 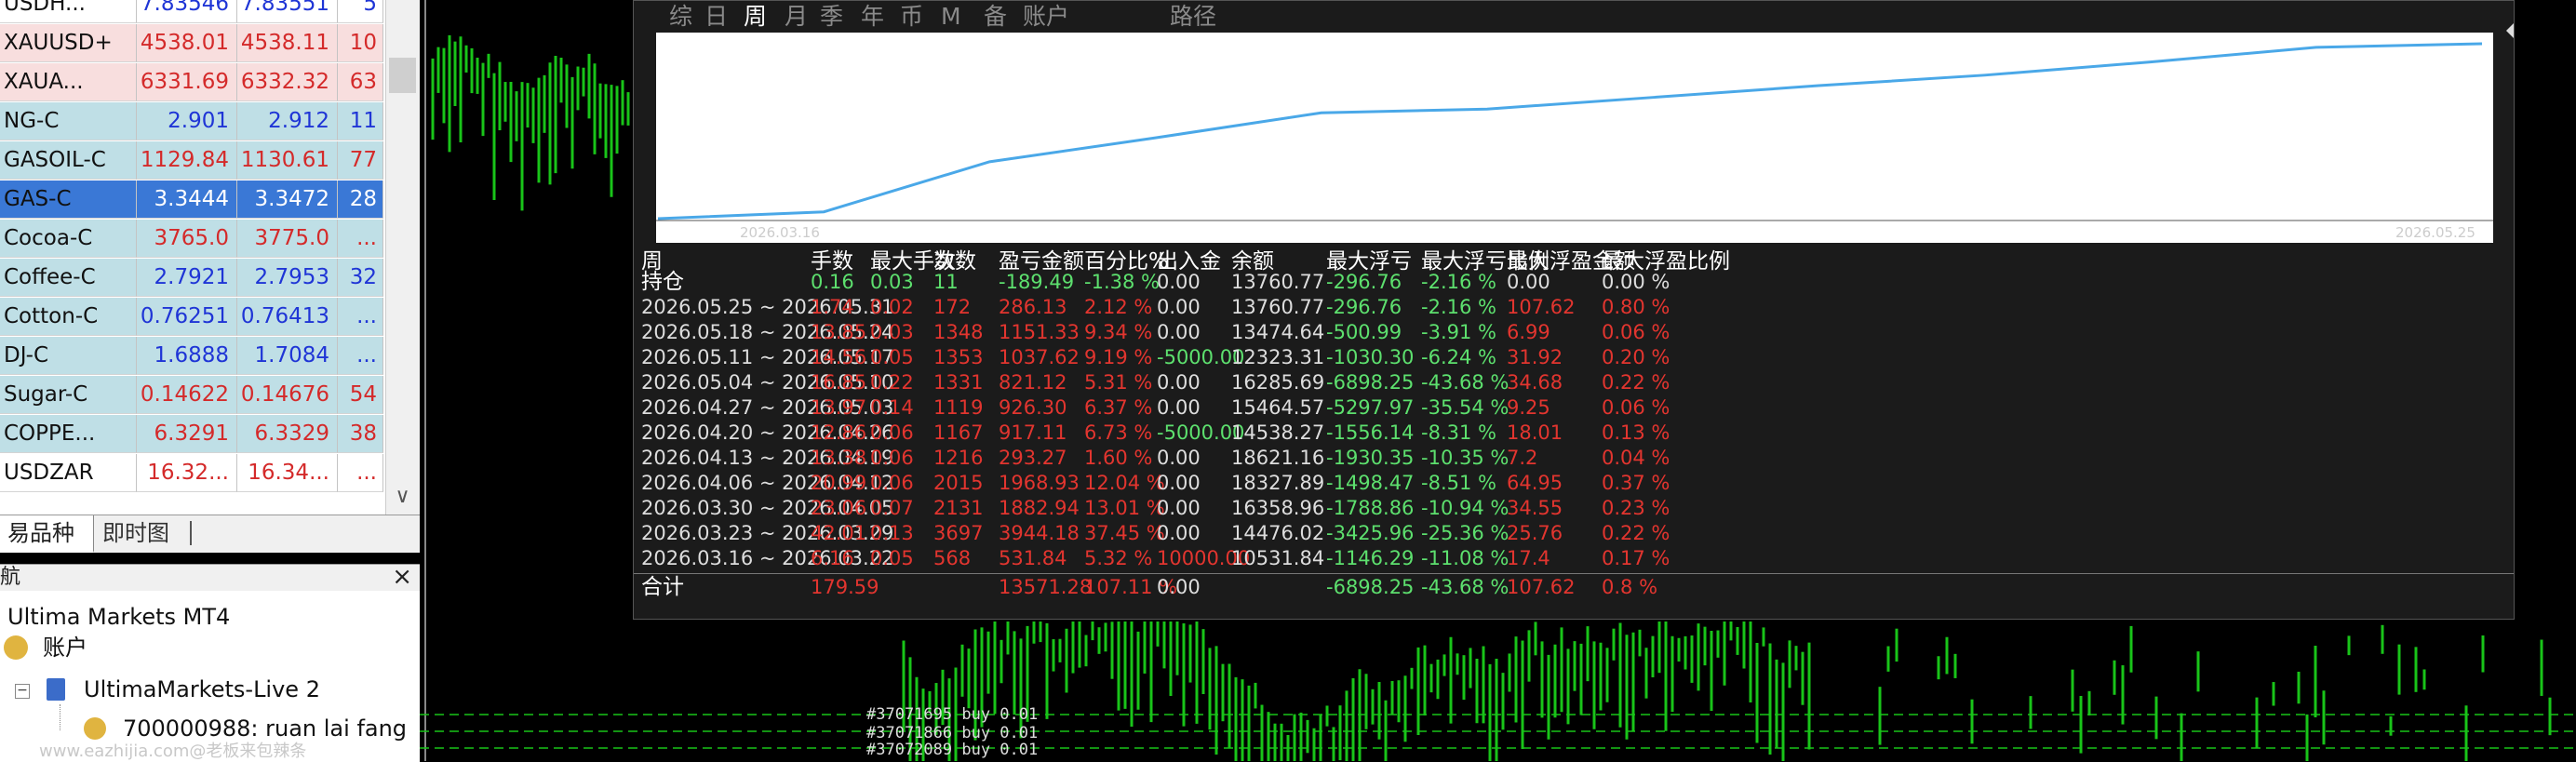 What do you see at coordinates (192, 435) in the screenshot?
I see `market-watch-row: COPPE... 6.3291 6.3329 38` at bounding box center [192, 435].